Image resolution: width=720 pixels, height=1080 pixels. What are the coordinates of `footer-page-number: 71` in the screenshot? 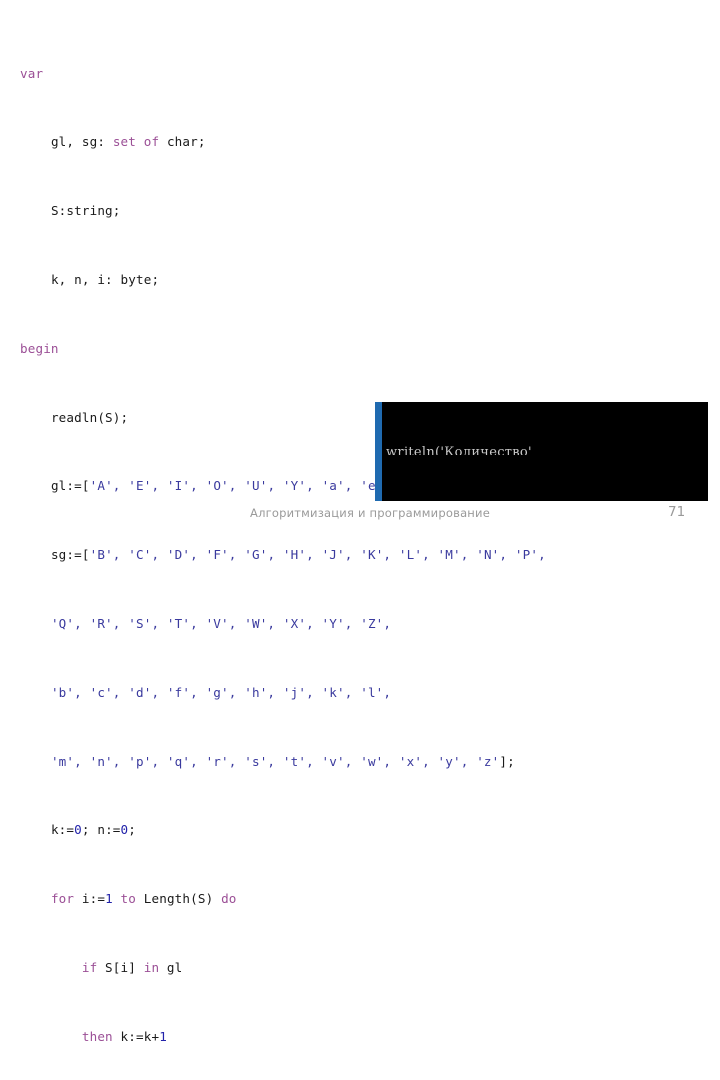 It's located at (677, 512).